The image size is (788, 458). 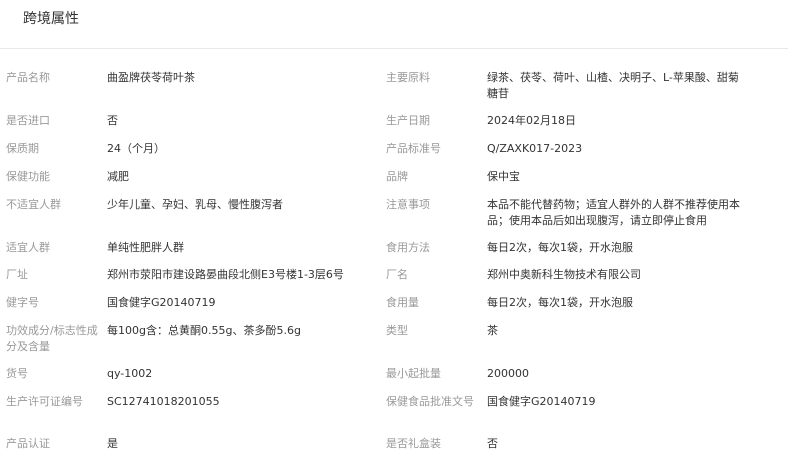 What do you see at coordinates (163, 401) in the screenshot?
I see `attribute-value: SC12741018201055` at bounding box center [163, 401].